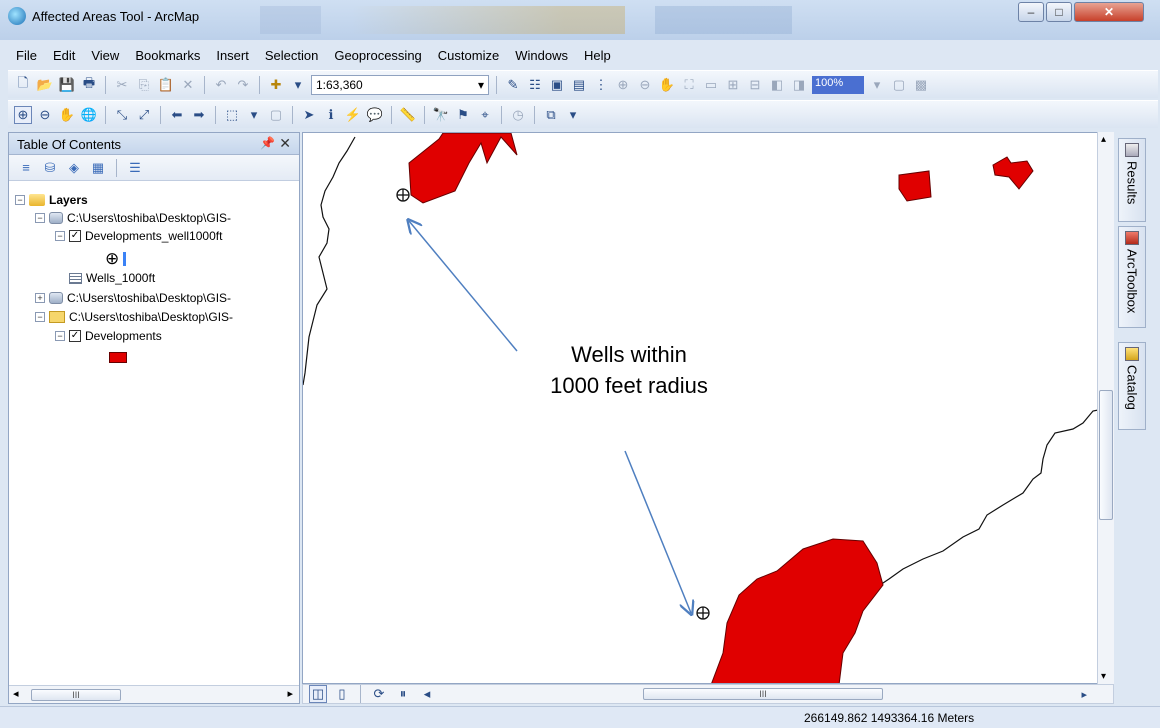 The height and width of the screenshot is (728, 1160). What do you see at coordinates (777, 85) in the screenshot?
I see `back-extent-icon: ◧` at bounding box center [777, 85].